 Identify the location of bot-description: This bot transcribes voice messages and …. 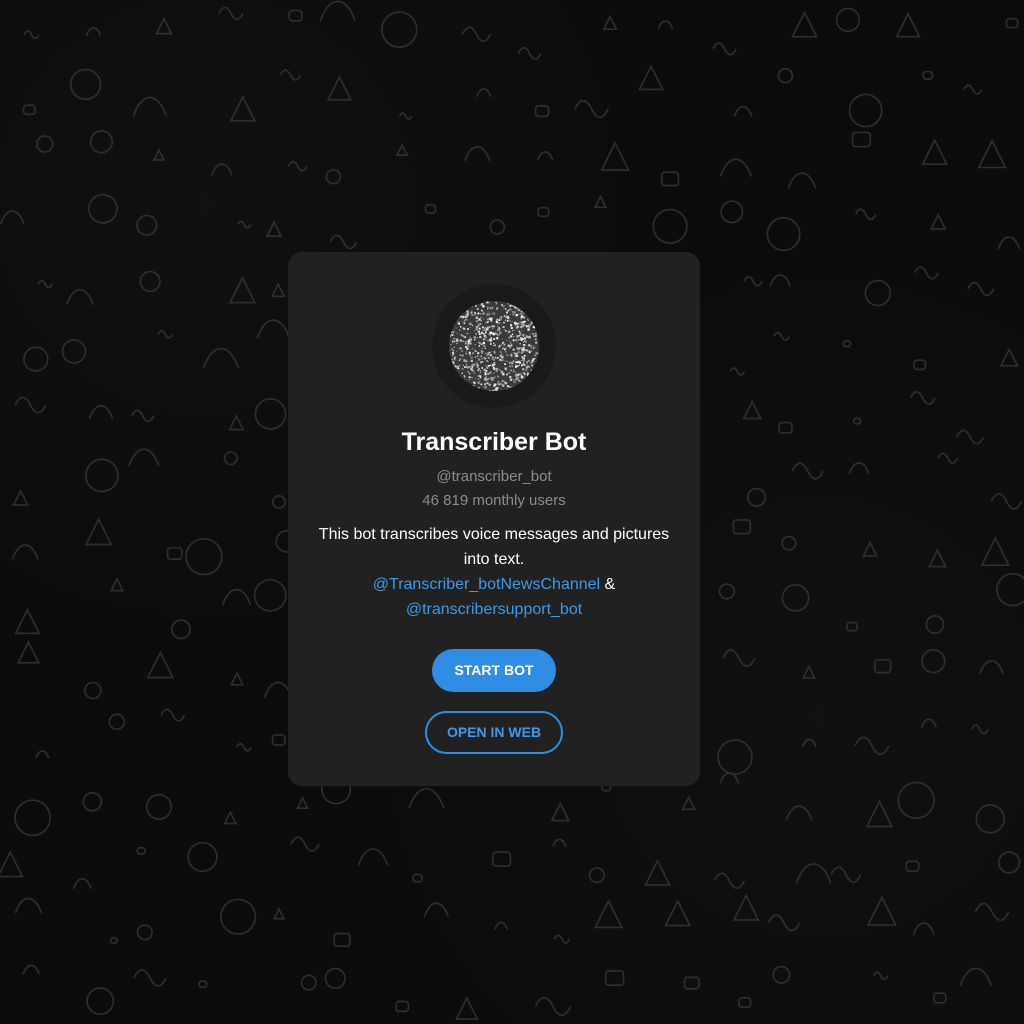
(494, 572).